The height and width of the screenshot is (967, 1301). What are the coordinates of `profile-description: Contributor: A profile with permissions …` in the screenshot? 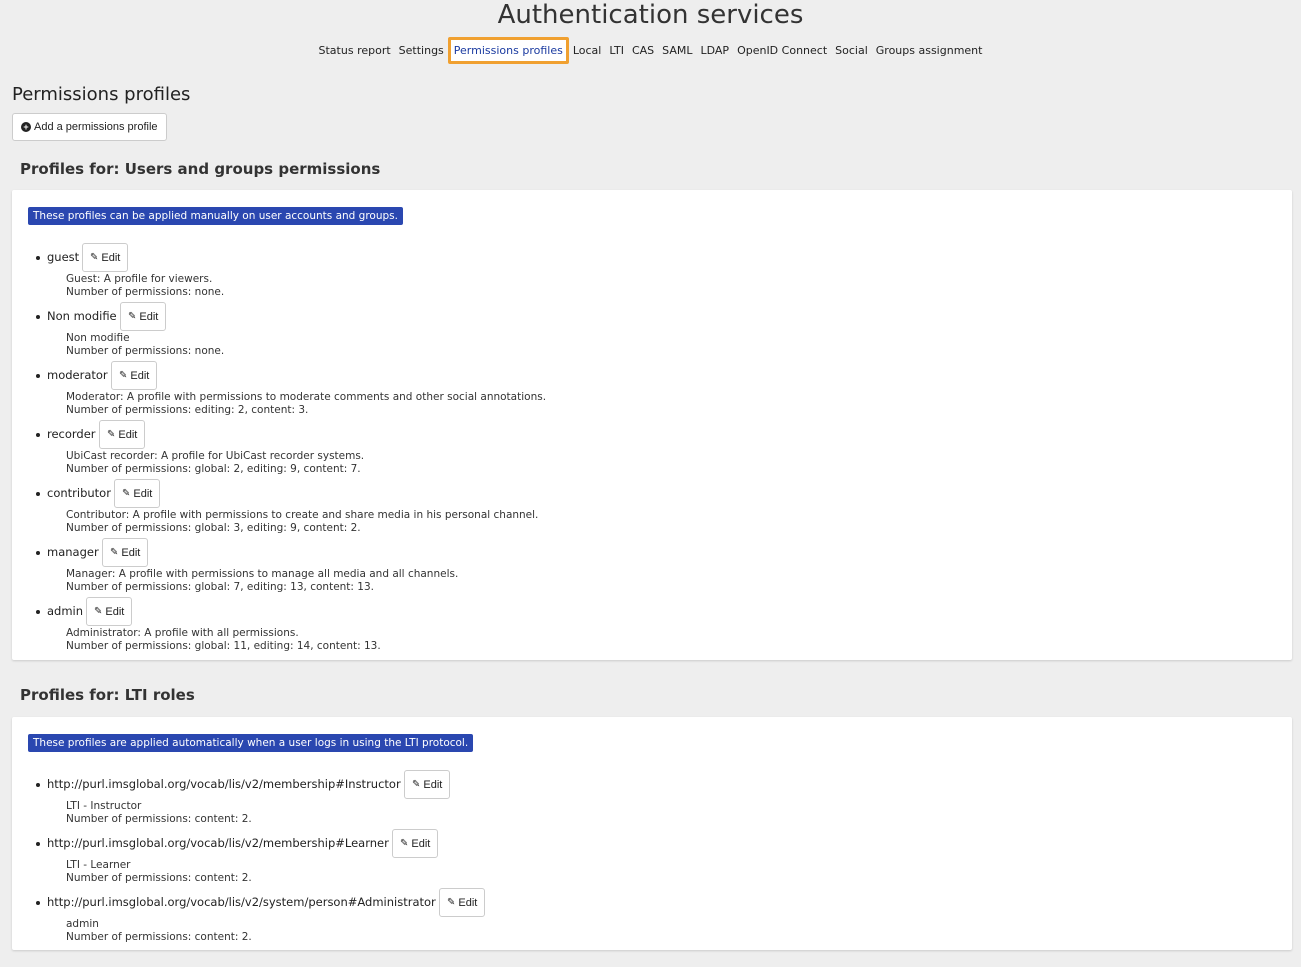 It's located at (302, 522).